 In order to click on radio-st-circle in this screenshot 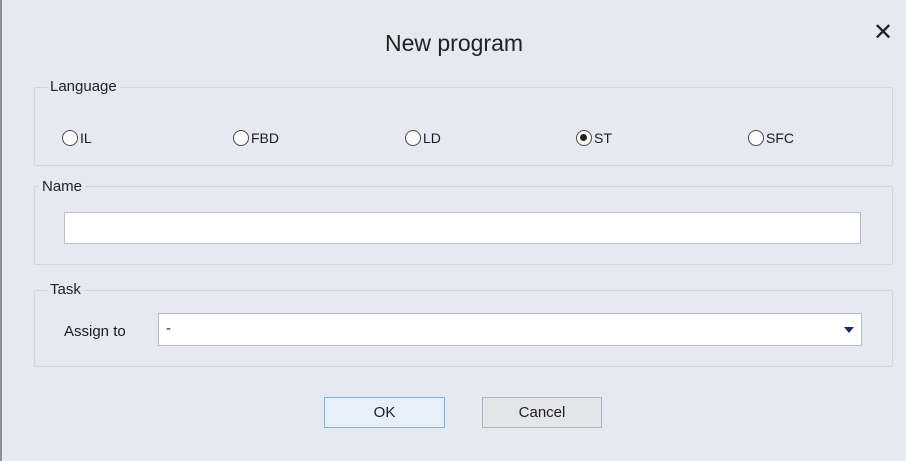, I will do `click(584, 138)`.